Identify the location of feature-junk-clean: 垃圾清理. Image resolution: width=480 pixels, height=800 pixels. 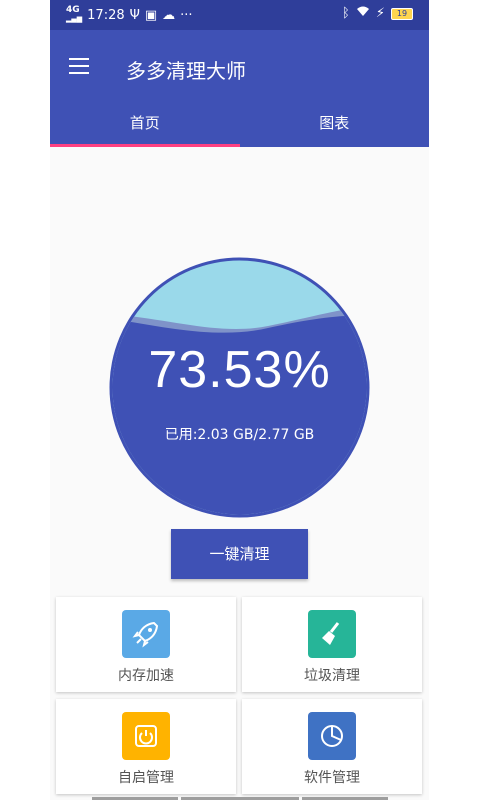
(332, 644).